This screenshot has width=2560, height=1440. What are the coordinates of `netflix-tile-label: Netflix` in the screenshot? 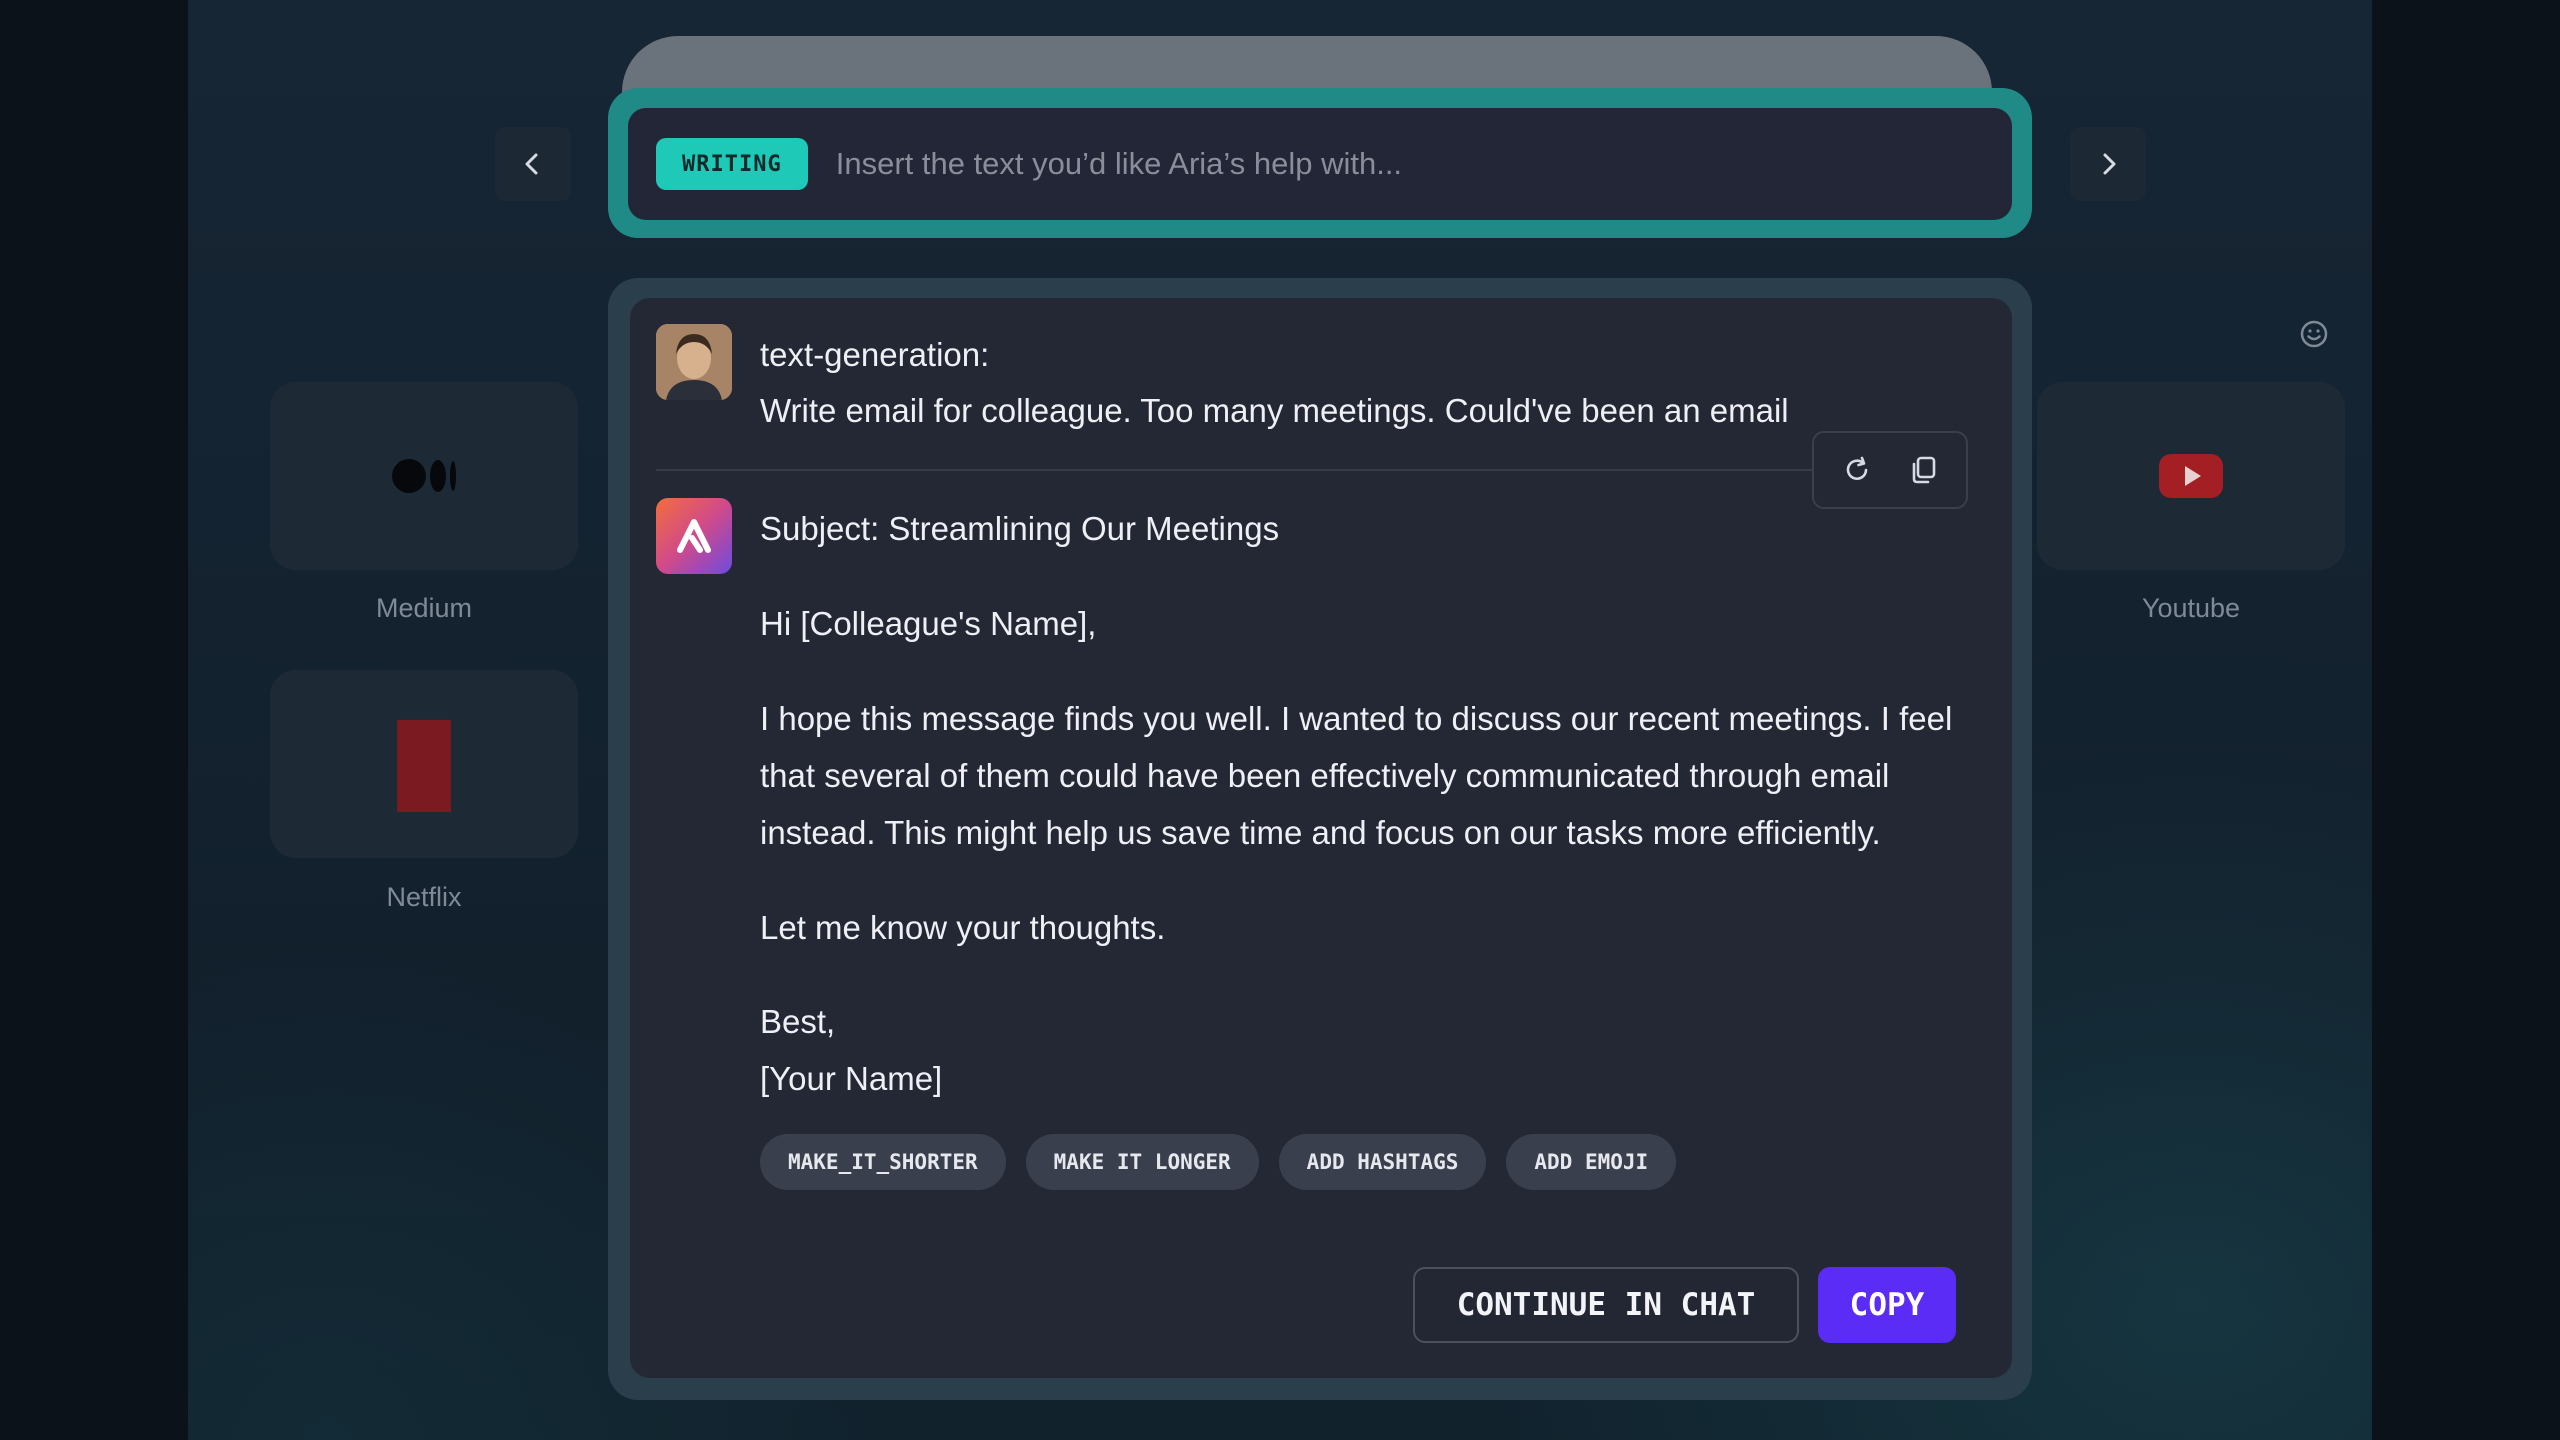 It's located at (424, 897).